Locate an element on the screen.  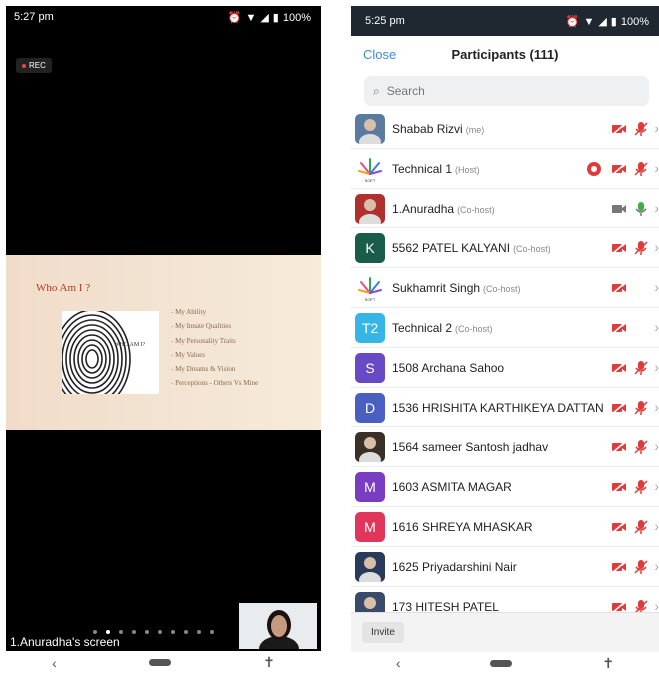
person-avatar-icon is located at coordinates (278, 626).